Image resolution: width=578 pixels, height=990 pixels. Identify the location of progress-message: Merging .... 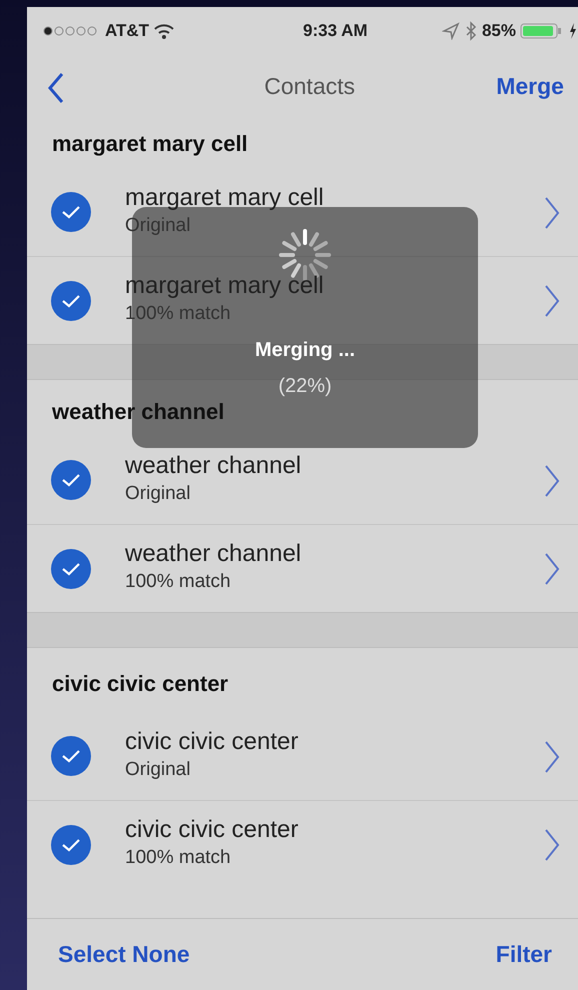
(305, 350).